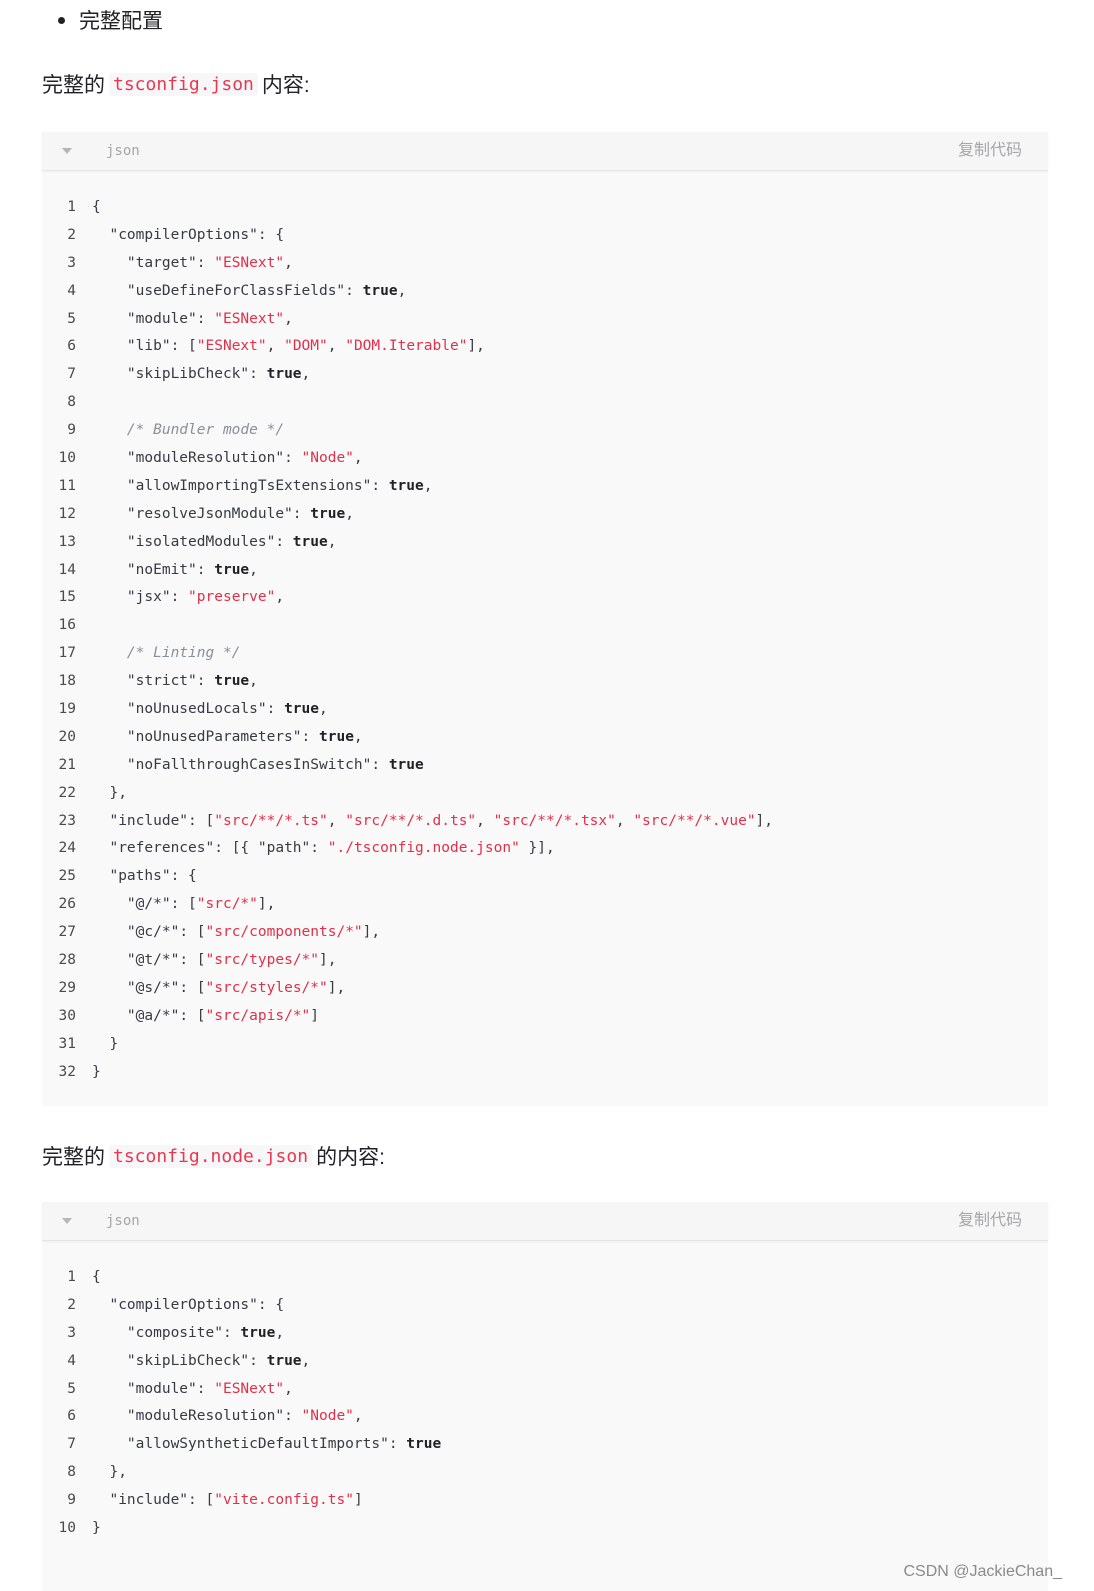  What do you see at coordinates (271, 1304) in the screenshot?
I see `code-punctuation: : {` at bounding box center [271, 1304].